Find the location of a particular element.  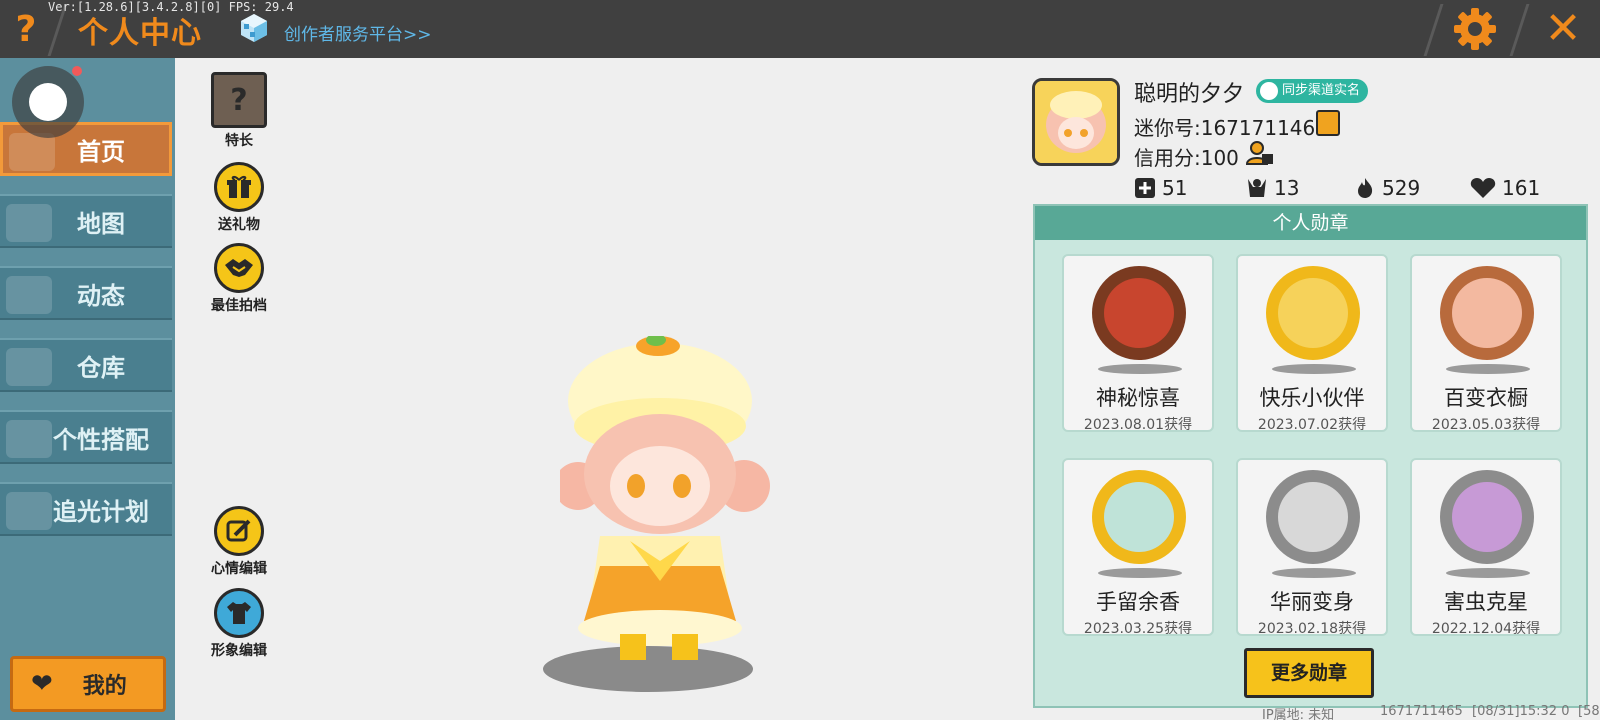

avatar is located at coordinates (1076, 122).